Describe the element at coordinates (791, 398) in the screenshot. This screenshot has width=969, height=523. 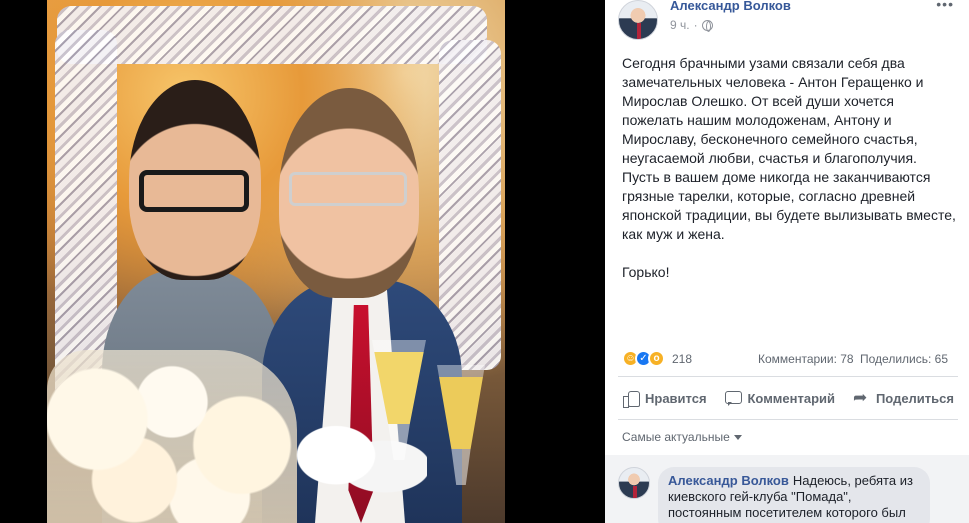
I see `comment-label: Комментарий` at that location.